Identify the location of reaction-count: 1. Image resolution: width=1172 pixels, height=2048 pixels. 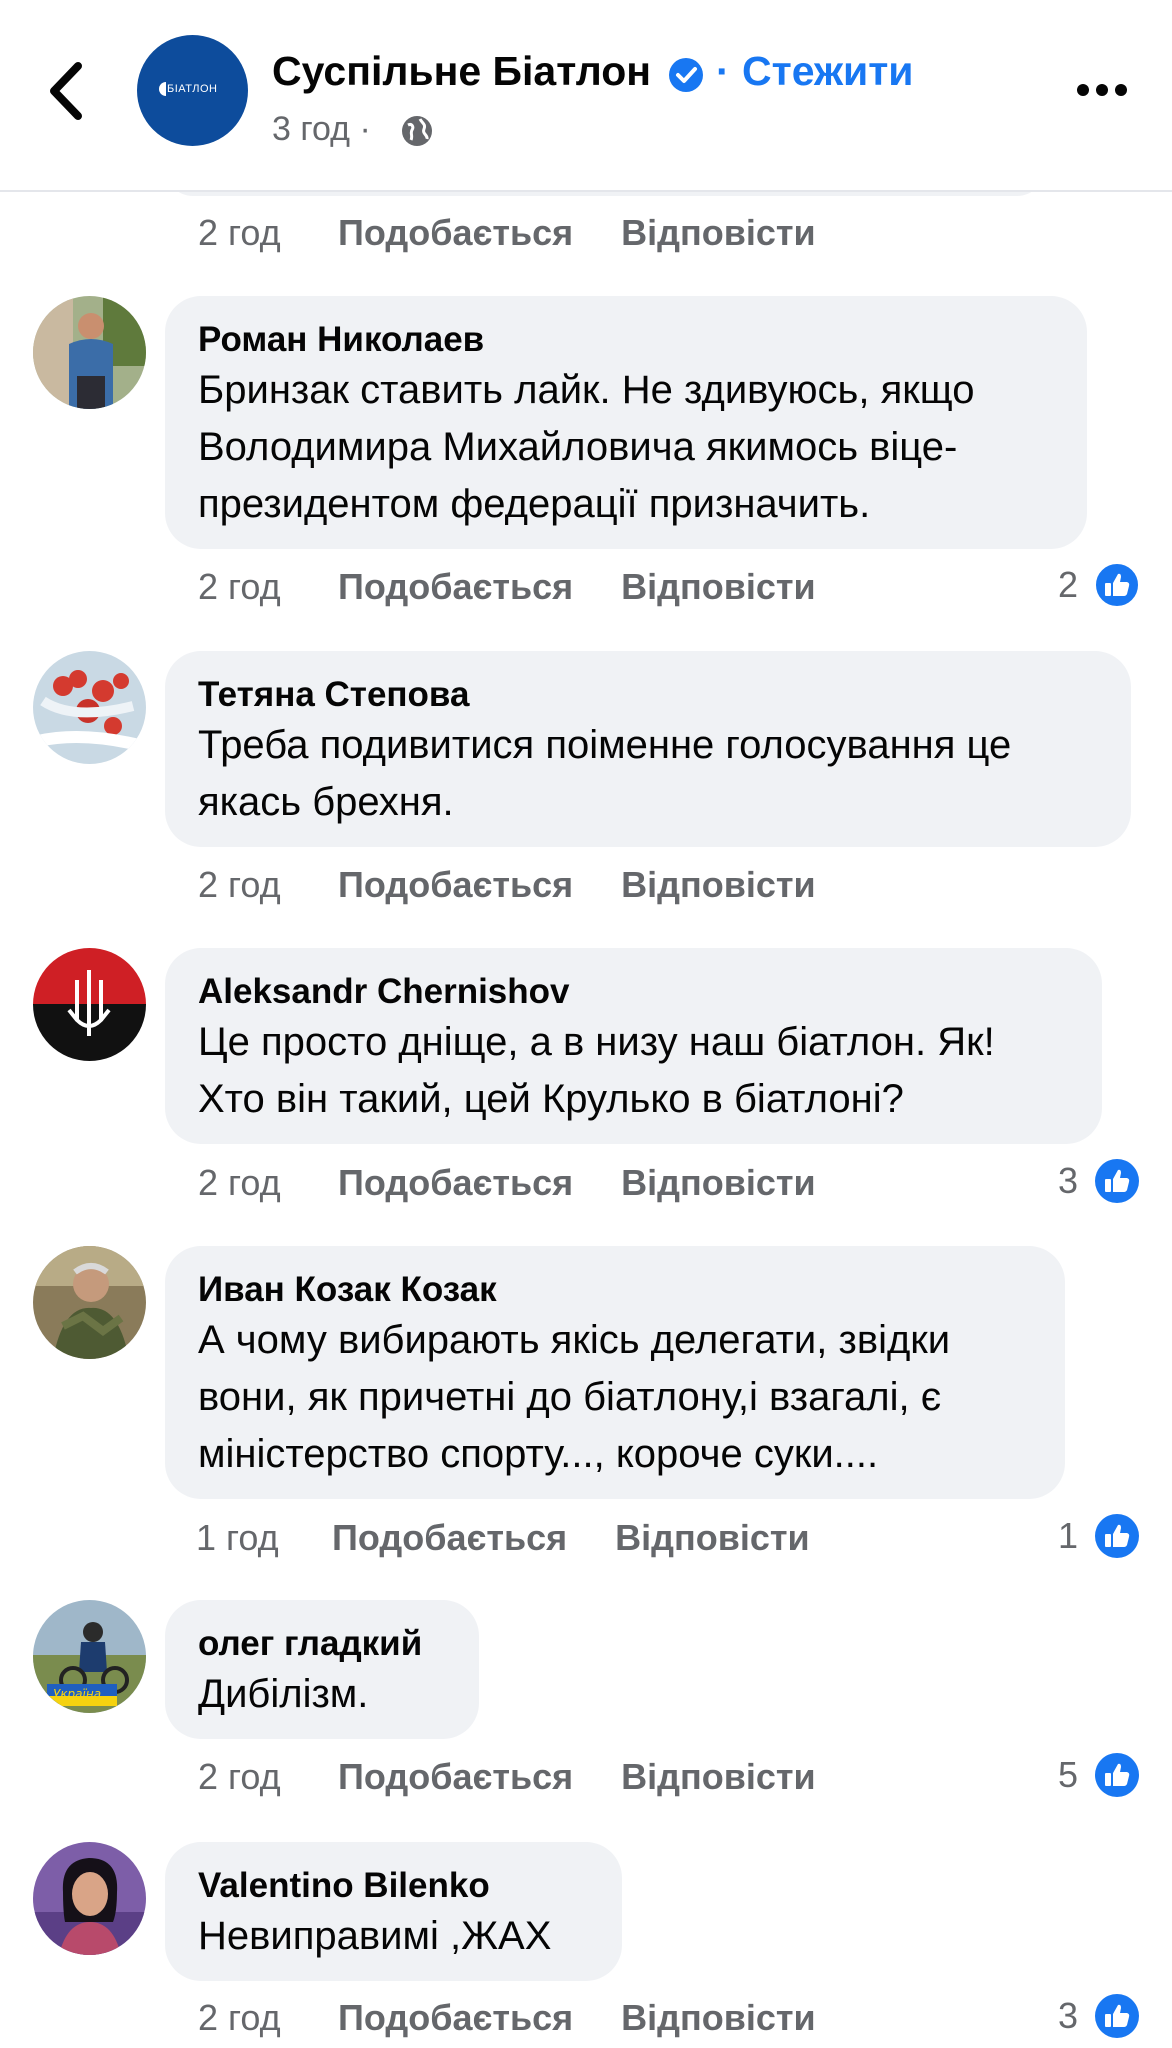
(1099, 1536).